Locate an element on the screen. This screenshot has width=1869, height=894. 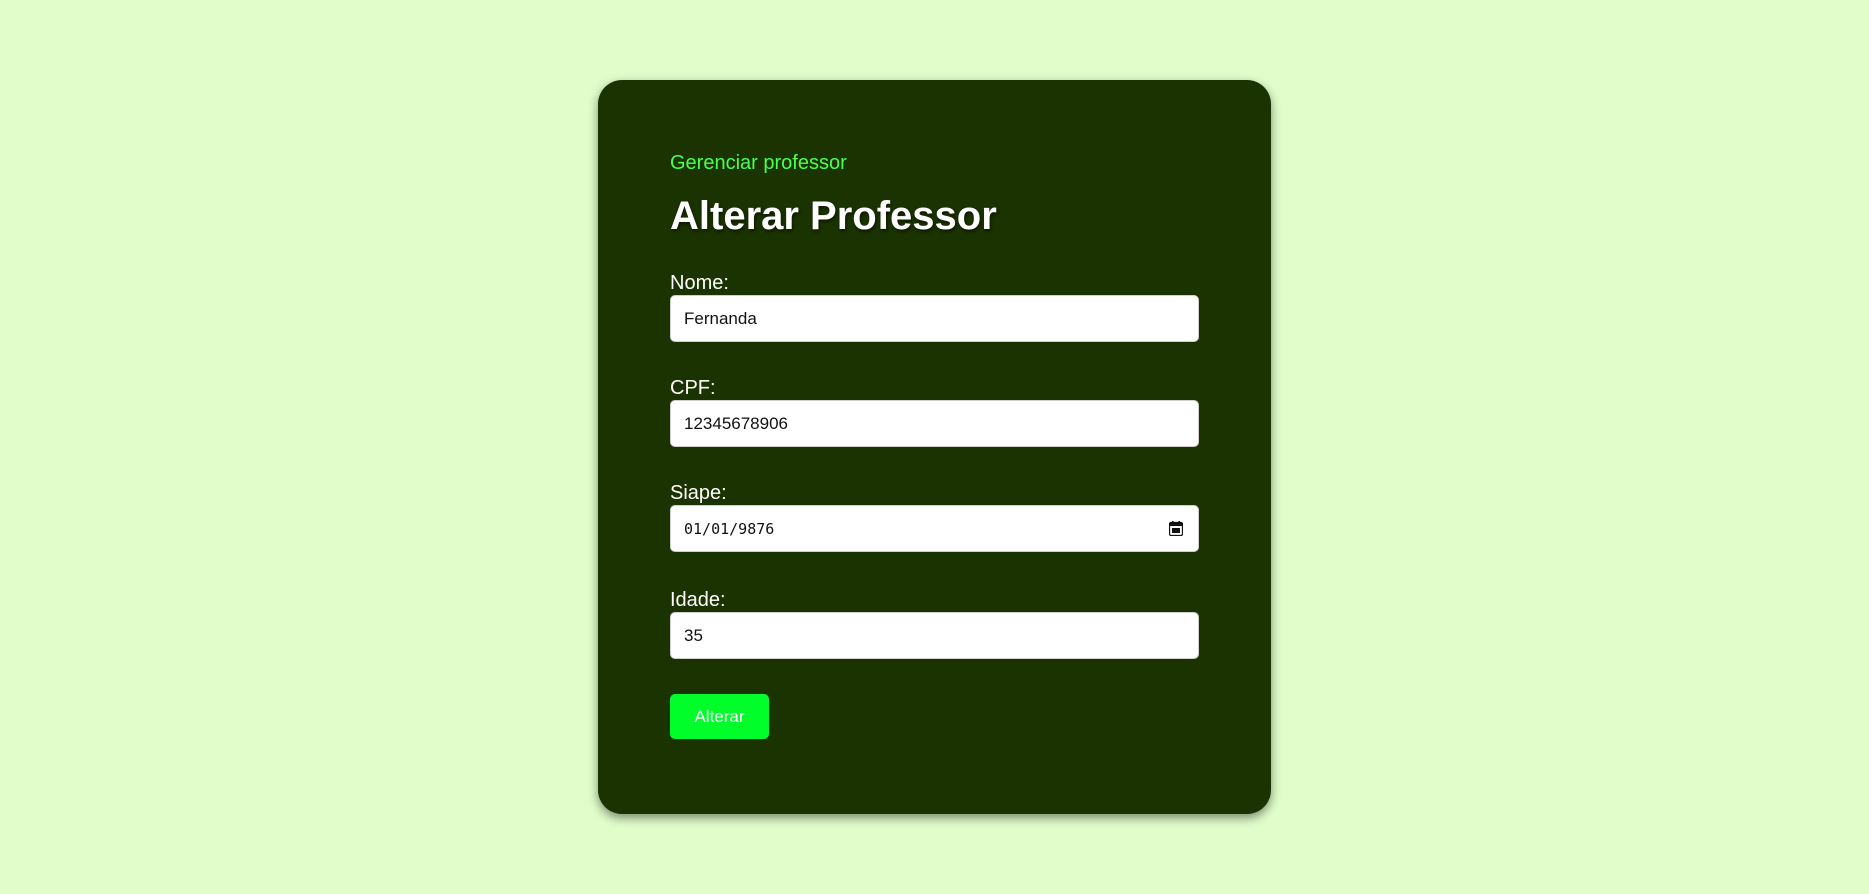
siape-label: Siape: is located at coordinates (698, 493).